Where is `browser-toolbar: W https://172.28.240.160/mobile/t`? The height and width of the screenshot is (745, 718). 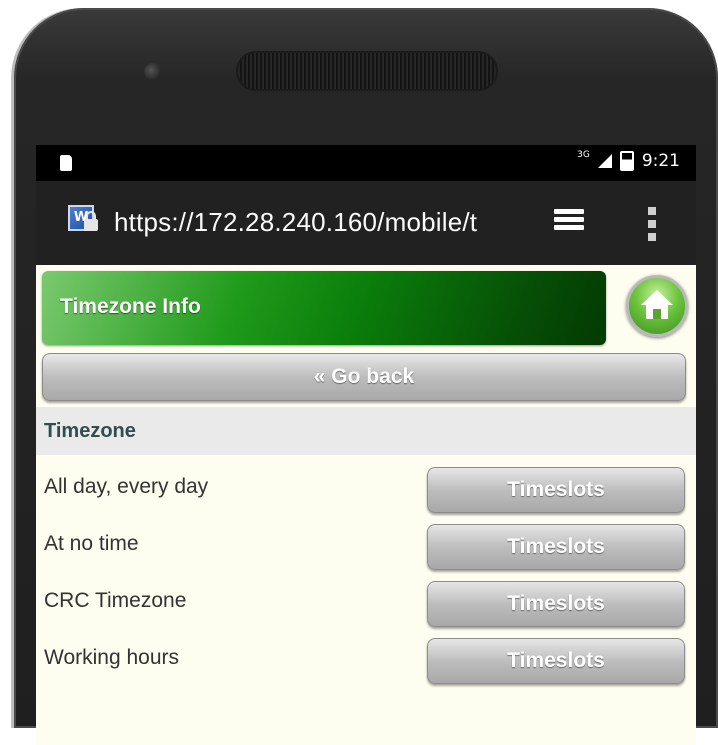 browser-toolbar: W https://172.28.240.160/mobile/t is located at coordinates (366, 223).